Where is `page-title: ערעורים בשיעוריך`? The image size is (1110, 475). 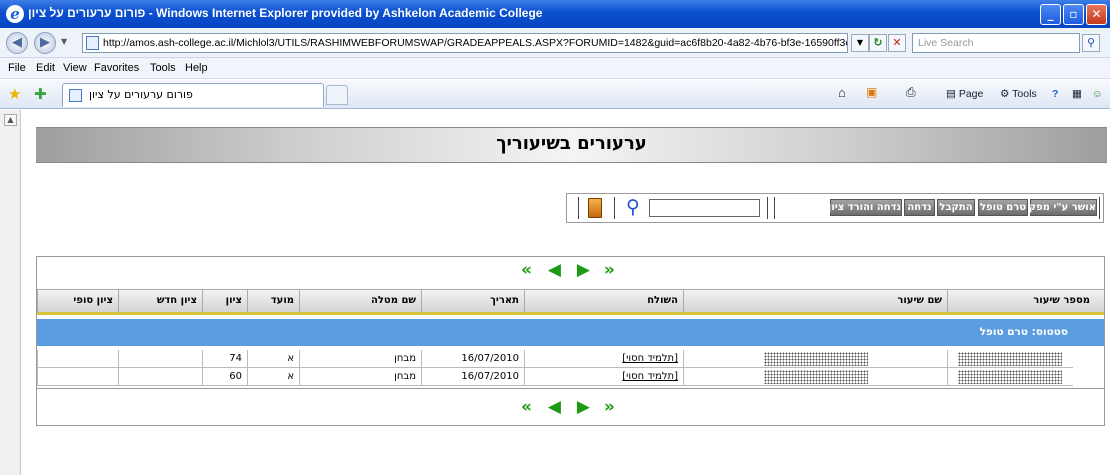 page-title: ערעורים בשיעוריך is located at coordinates (571, 143).